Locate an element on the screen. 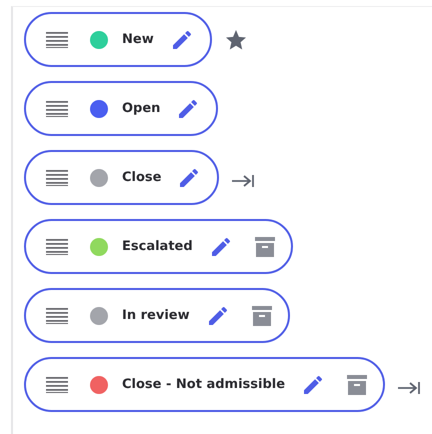 The height and width of the screenshot is (434, 432). status-label: Close - Not admissible is located at coordinates (204, 384).